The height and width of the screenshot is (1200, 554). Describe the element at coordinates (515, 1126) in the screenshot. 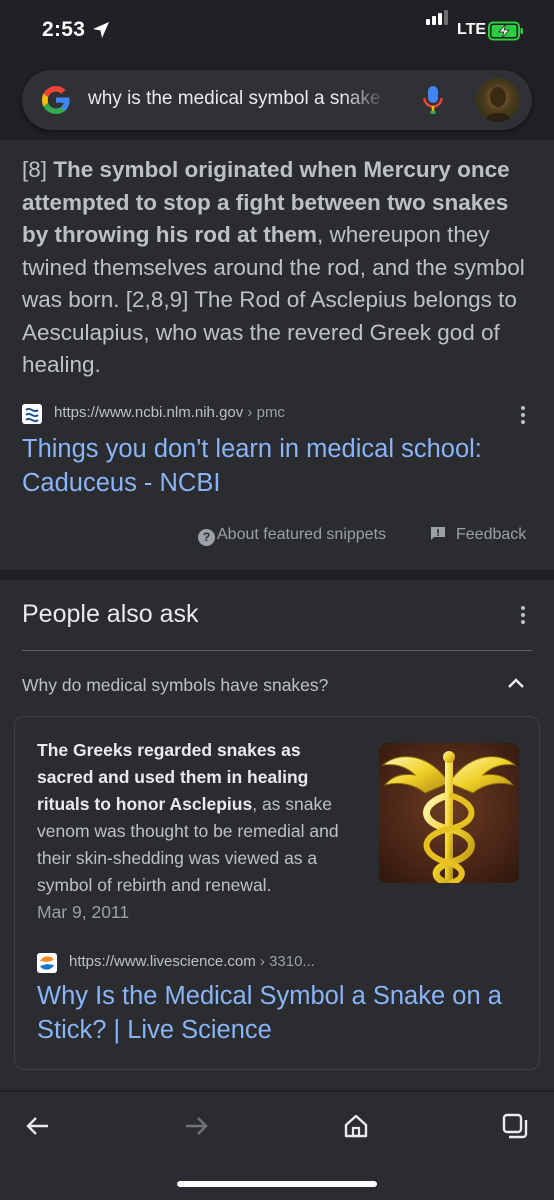

I see `tabs-icon` at that location.